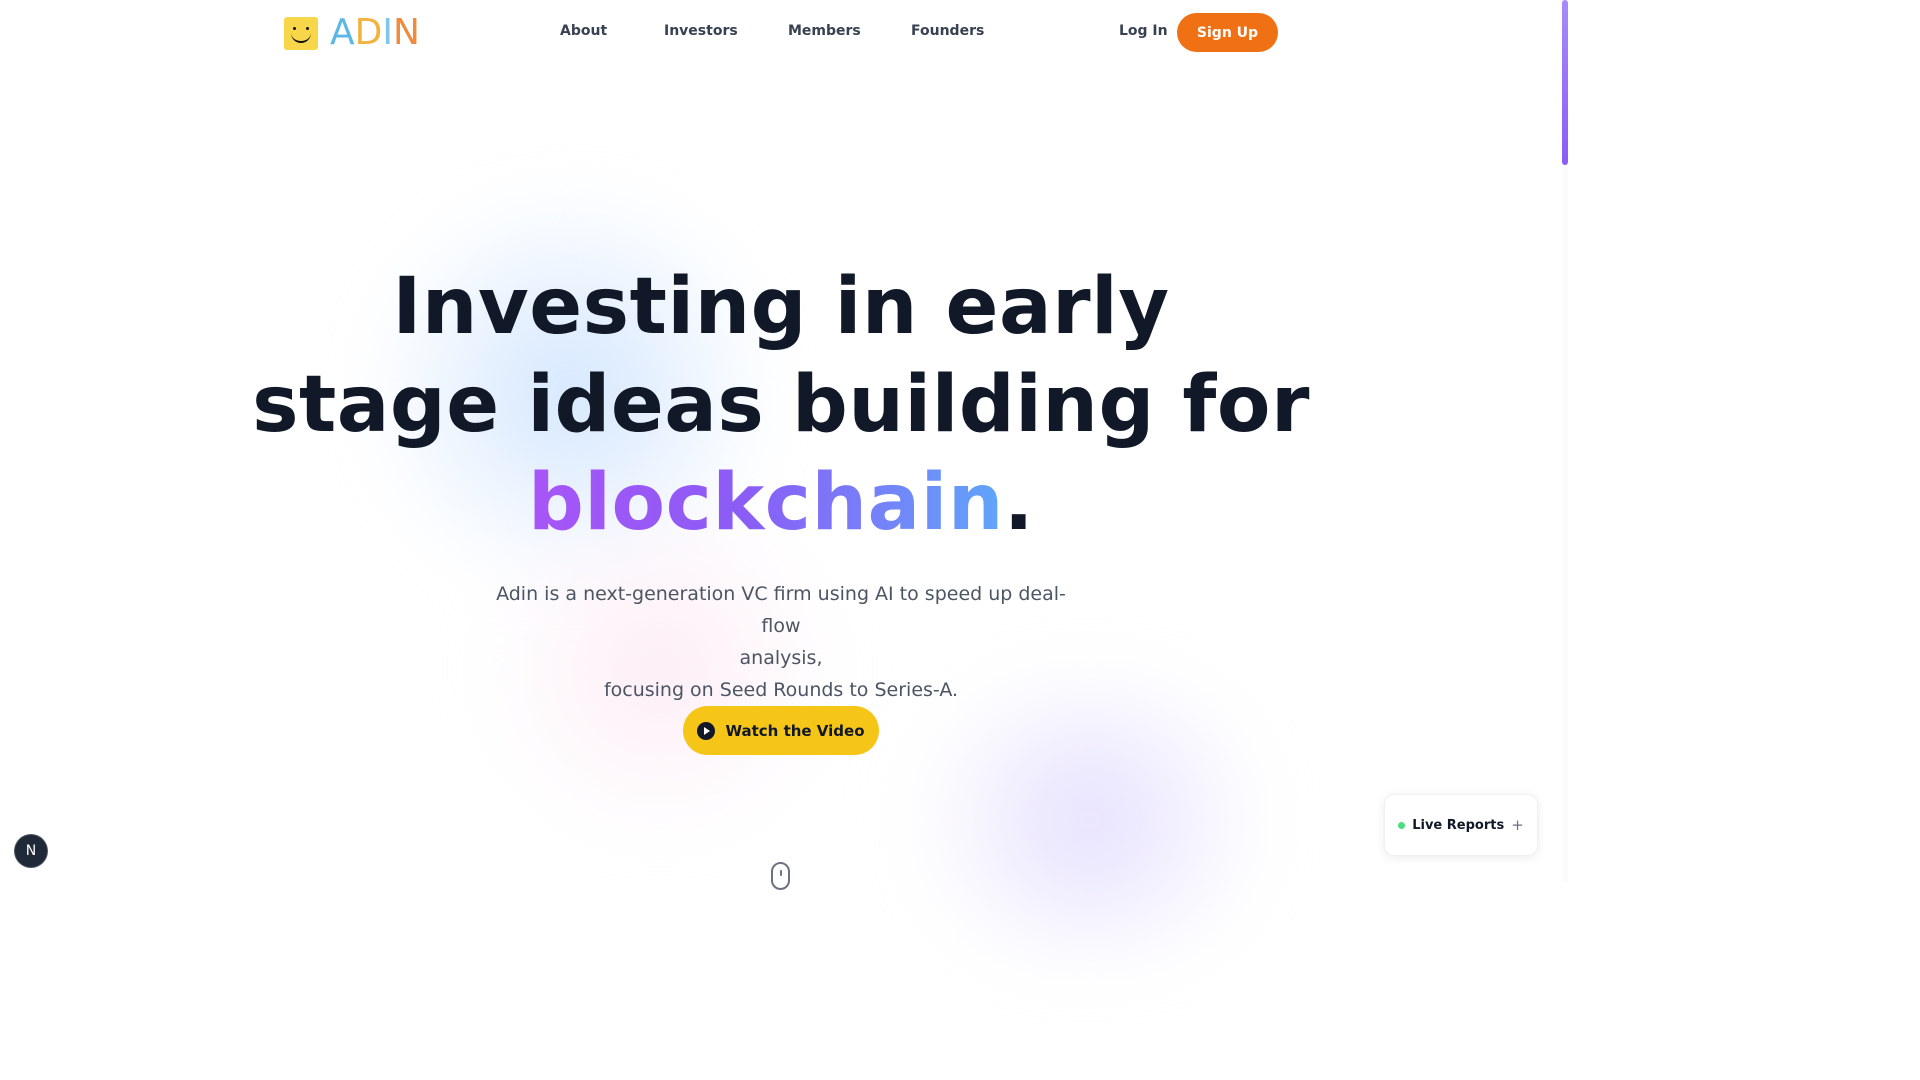 This screenshot has height=1080, width=1920. Describe the element at coordinates (947, 31) in the screenshot. I see `nav-link-founders: Founders` at that location.